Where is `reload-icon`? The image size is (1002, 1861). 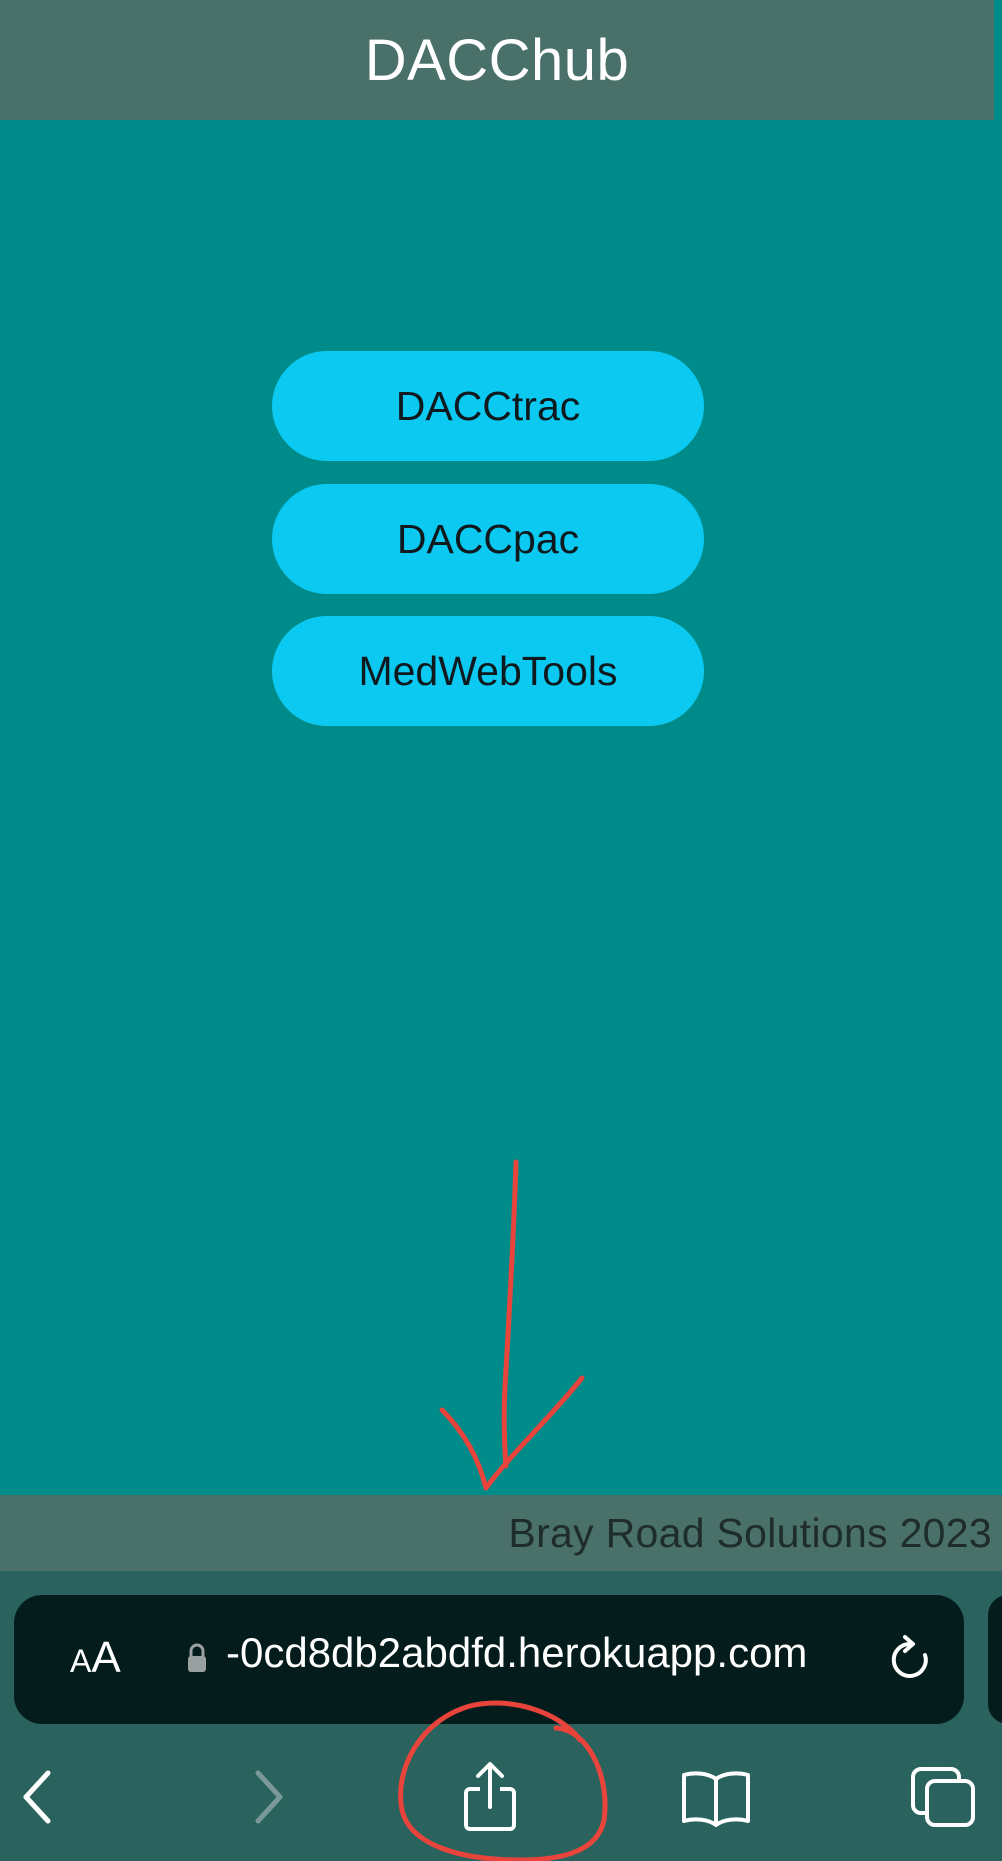
reload-icon is located at coordinates (911, 1660).